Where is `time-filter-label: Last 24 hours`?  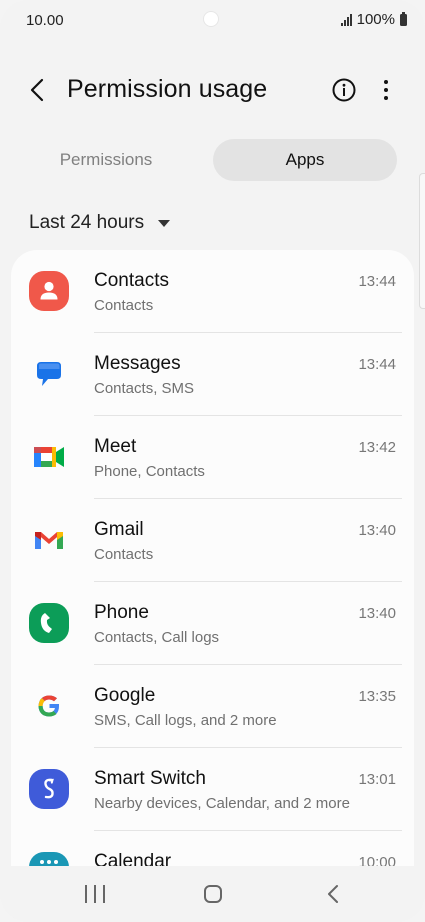 time-filter-label: Last 24 hours is located at coordinates (87, 222).